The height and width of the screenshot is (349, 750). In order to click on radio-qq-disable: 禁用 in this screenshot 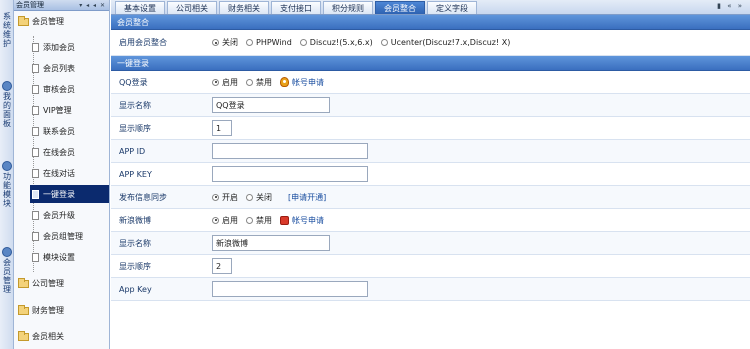, I will do `click(259, 82)`.